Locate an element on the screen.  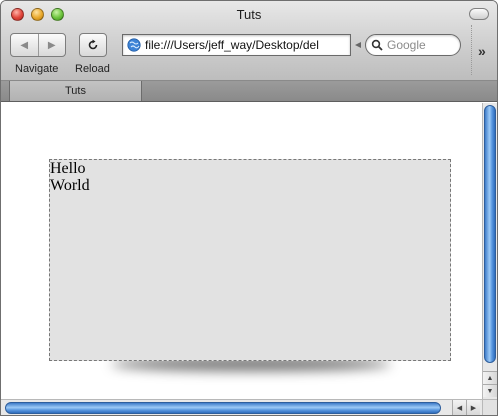
back-button: ◀ is located at coordinates (24, 45).